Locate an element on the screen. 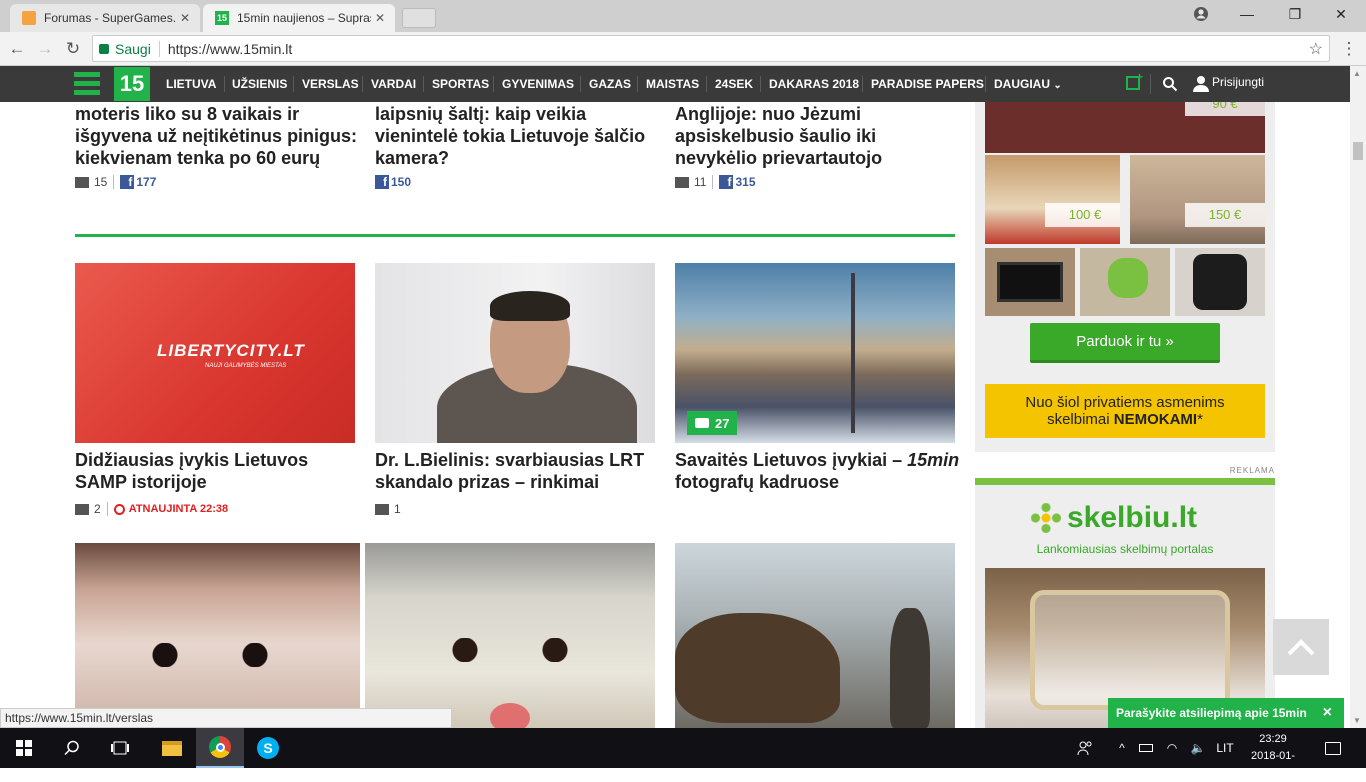 The width and height of the screenshot is (1366, 782). back-to-top-button is located at coordinates (1301, 647).